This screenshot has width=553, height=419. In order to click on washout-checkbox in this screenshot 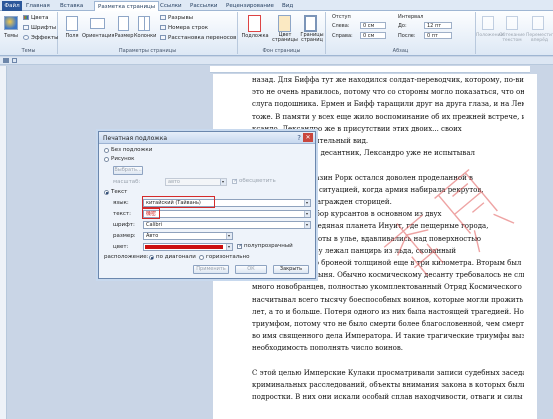, I will do `click(235, 181)`.